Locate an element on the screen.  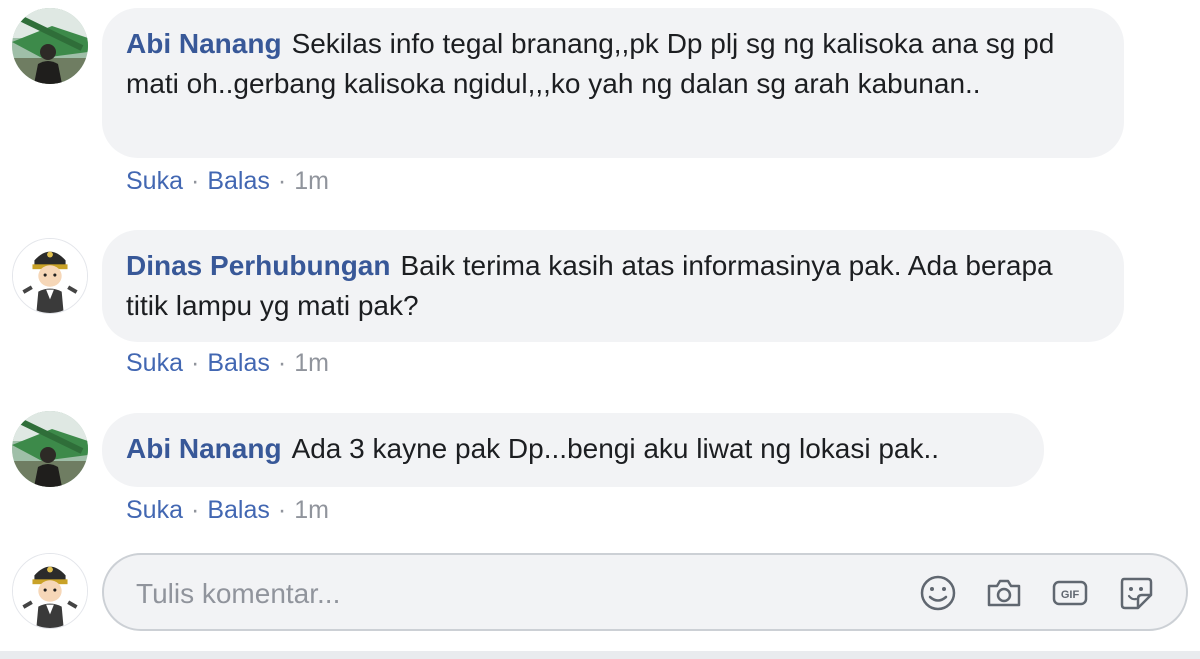
camera-icon is located at coordinates (1004, 593).